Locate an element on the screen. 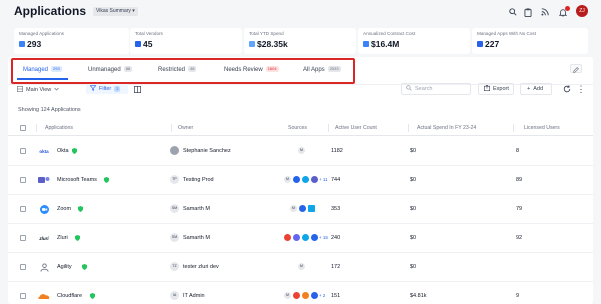 The width and height of the screenshot is (601, 304). stat-card-contract-cost: Annualized Contract Cost $16.4M is located at coordinates (414, 41).